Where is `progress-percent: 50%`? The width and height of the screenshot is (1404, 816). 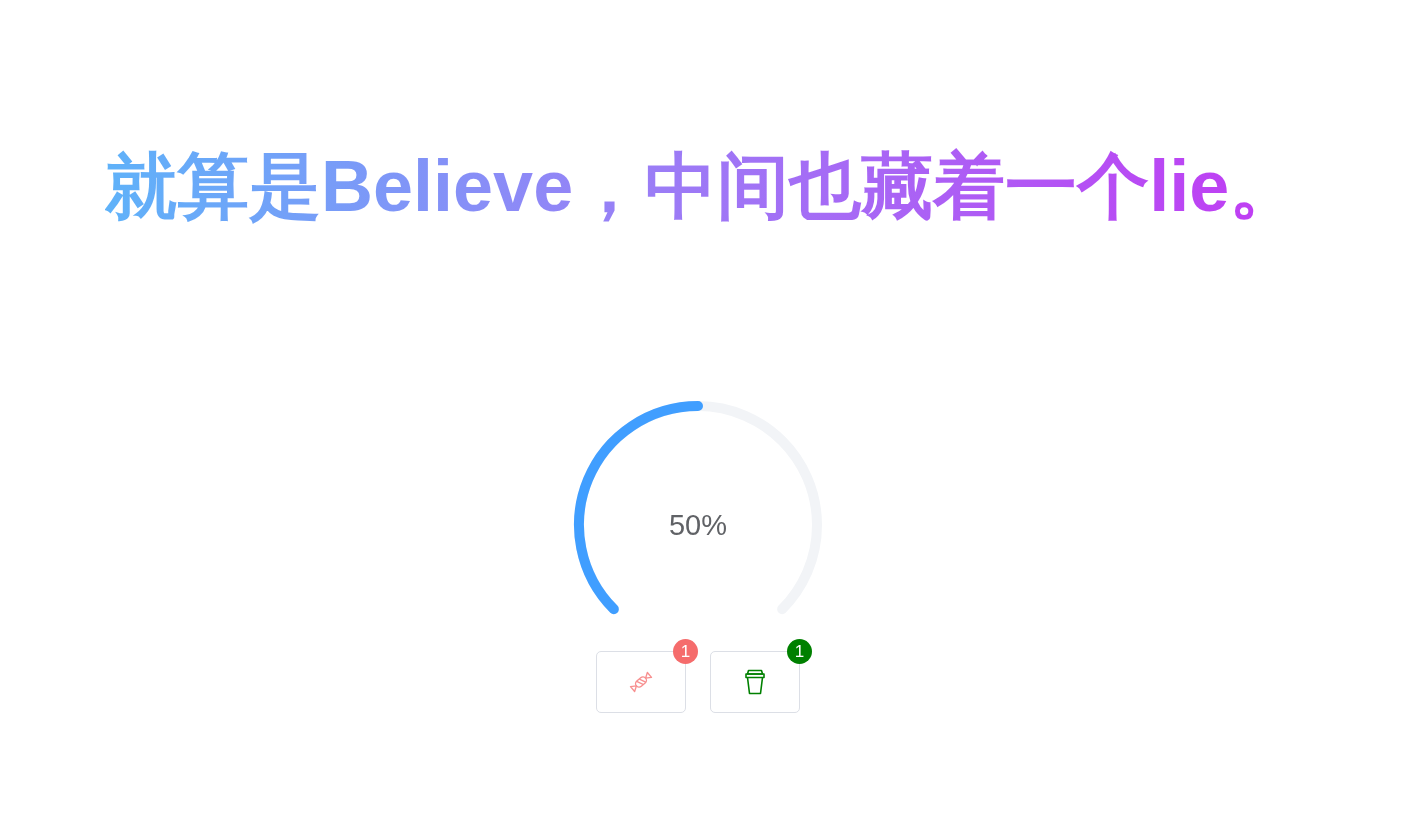
progress-percent: 50% is located at coordinates (698, 525).